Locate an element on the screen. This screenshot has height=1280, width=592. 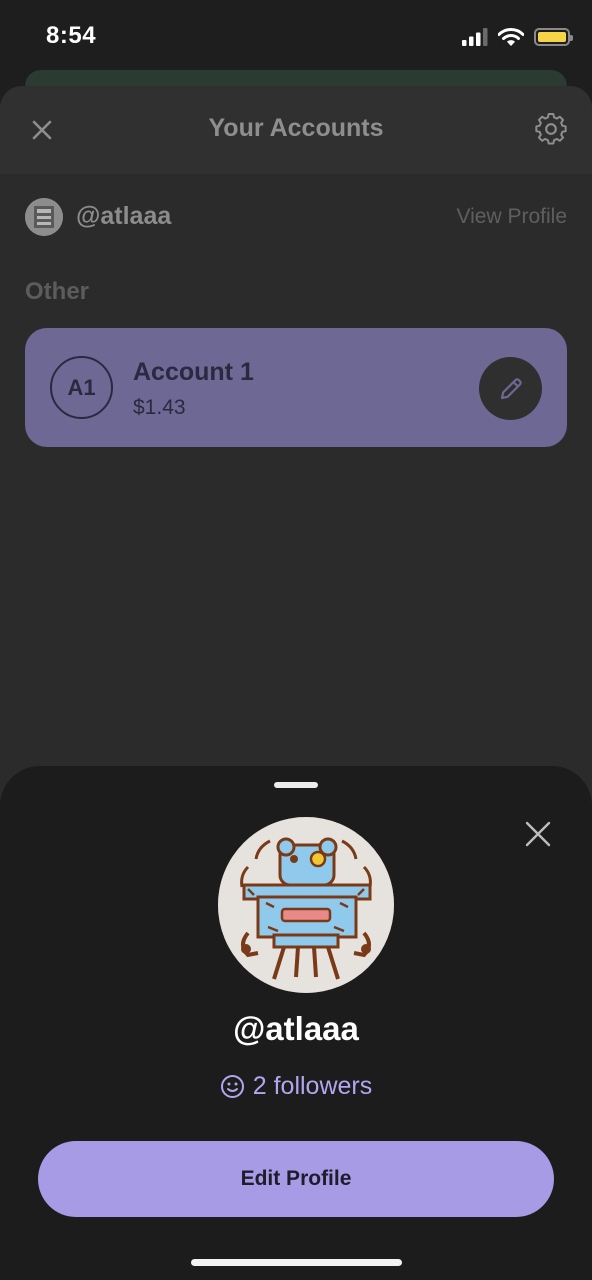
section-label-other: Other is located at coordinates (57, 291).